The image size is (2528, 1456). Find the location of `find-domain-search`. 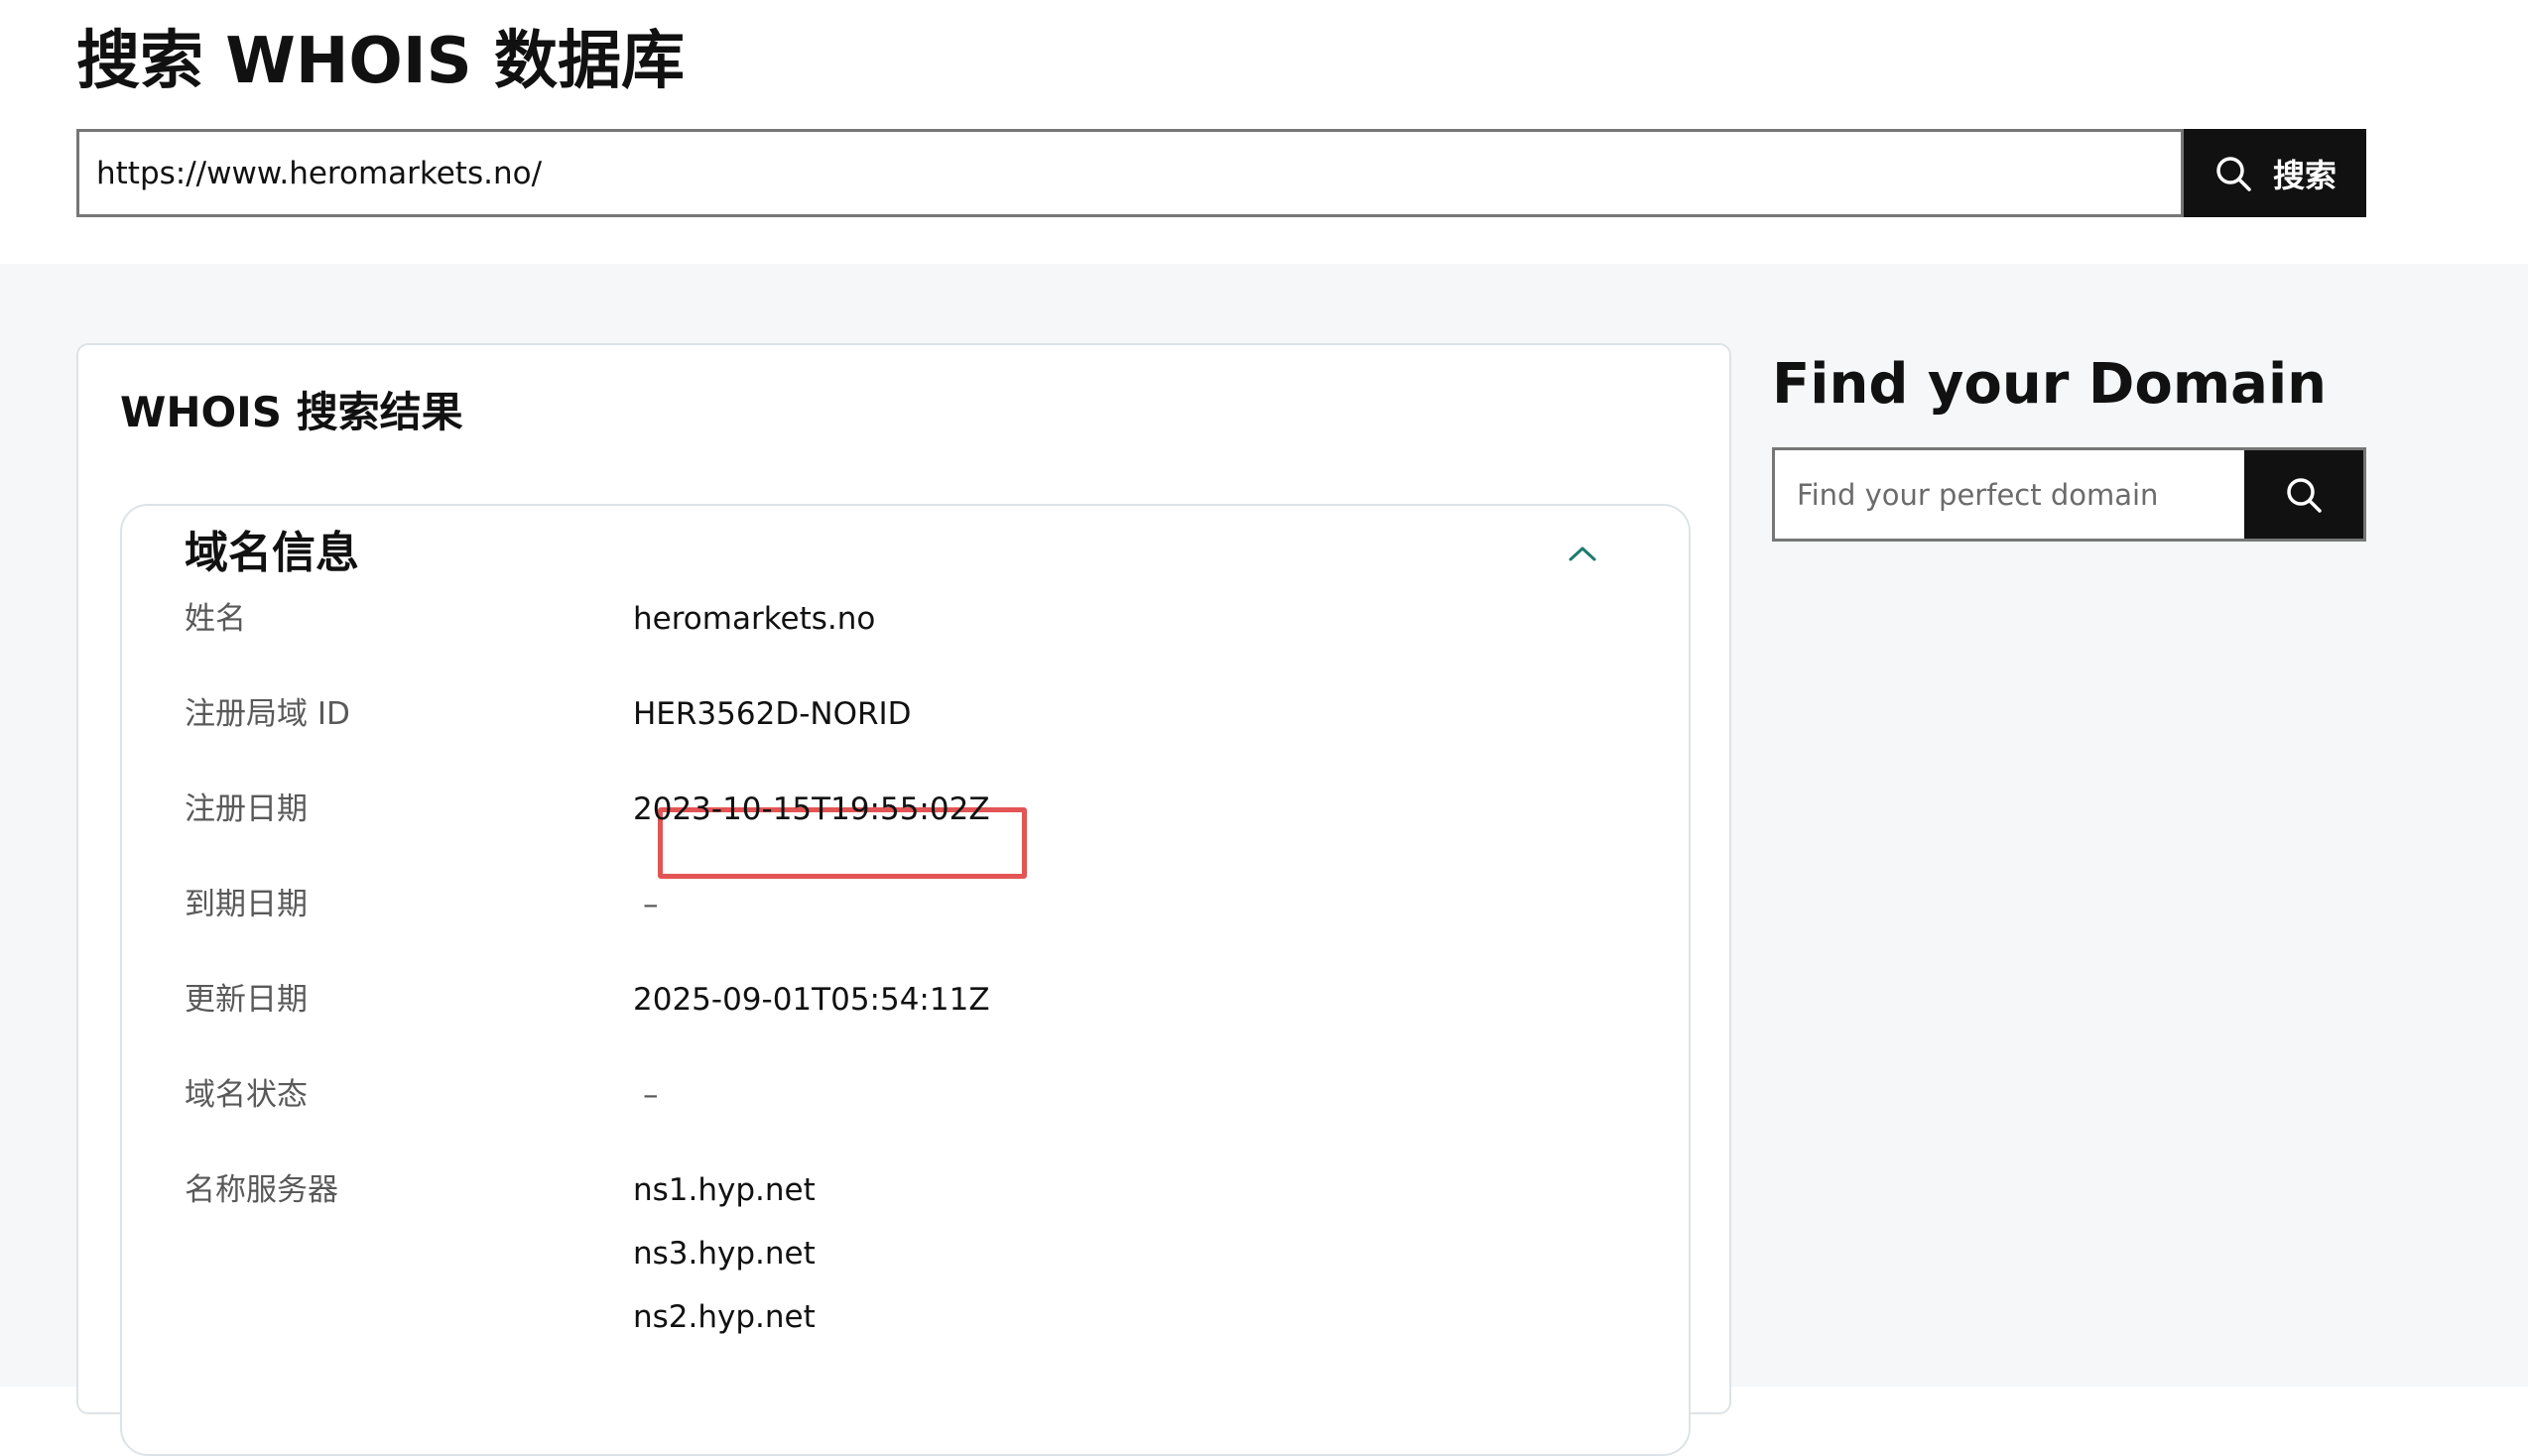

find-domain-search is located at coordinates (2069, 494).